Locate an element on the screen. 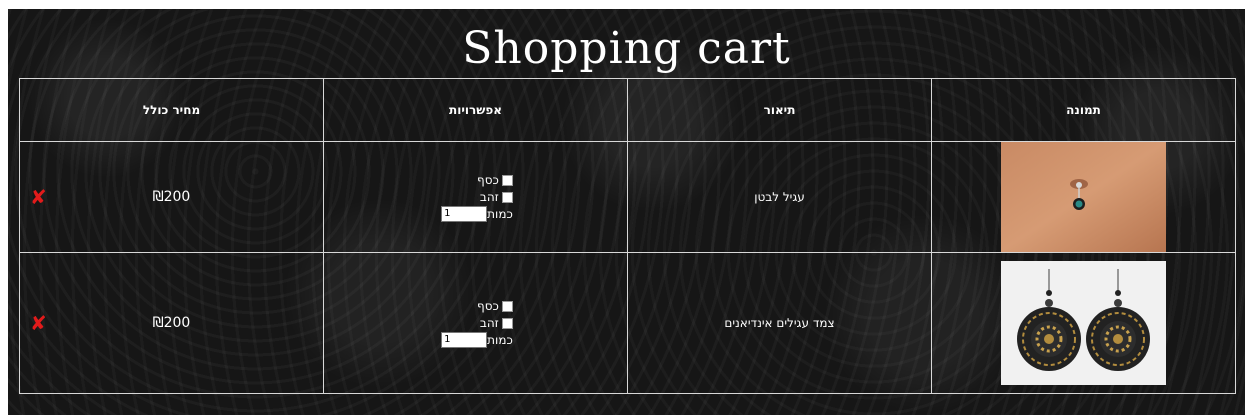  header-options: אפשרויות is located at coordinates (475, 110).